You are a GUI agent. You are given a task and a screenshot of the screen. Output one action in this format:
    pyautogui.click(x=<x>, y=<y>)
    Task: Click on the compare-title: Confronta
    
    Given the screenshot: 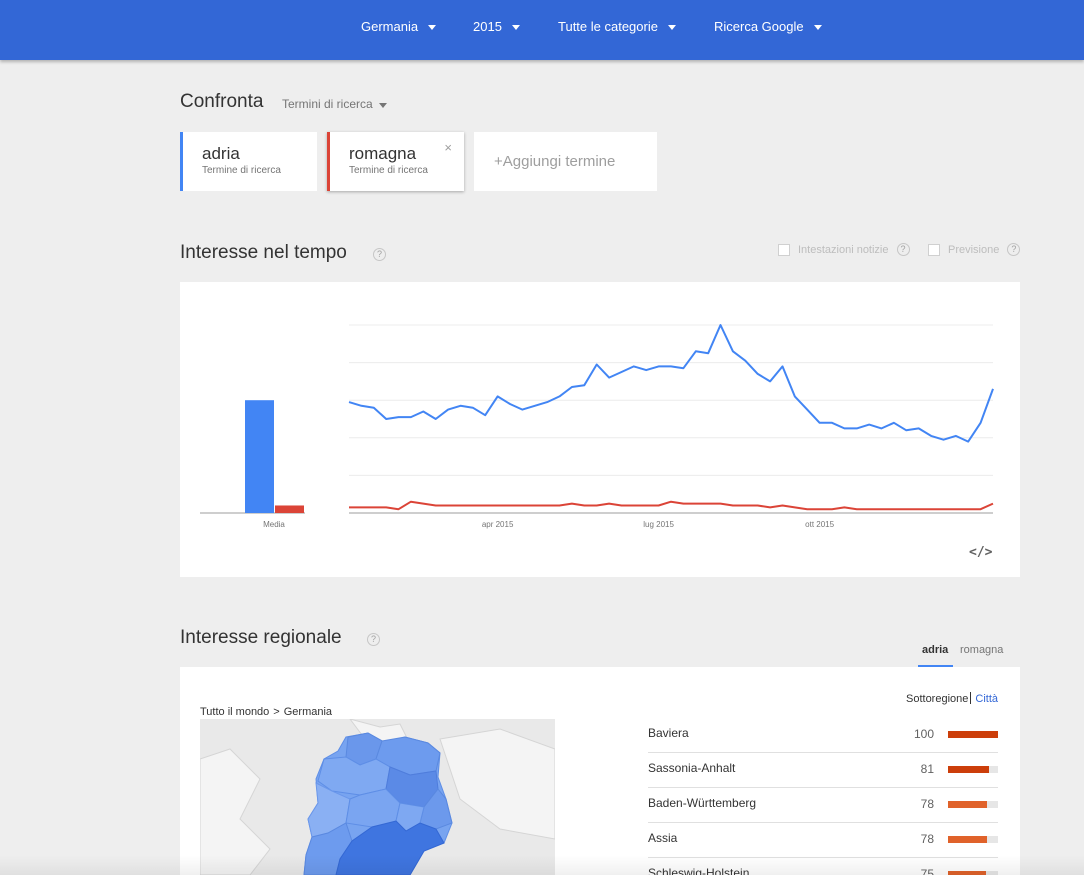 What is the action you would take?
    pyautogui.click(x=222, y=101)
    